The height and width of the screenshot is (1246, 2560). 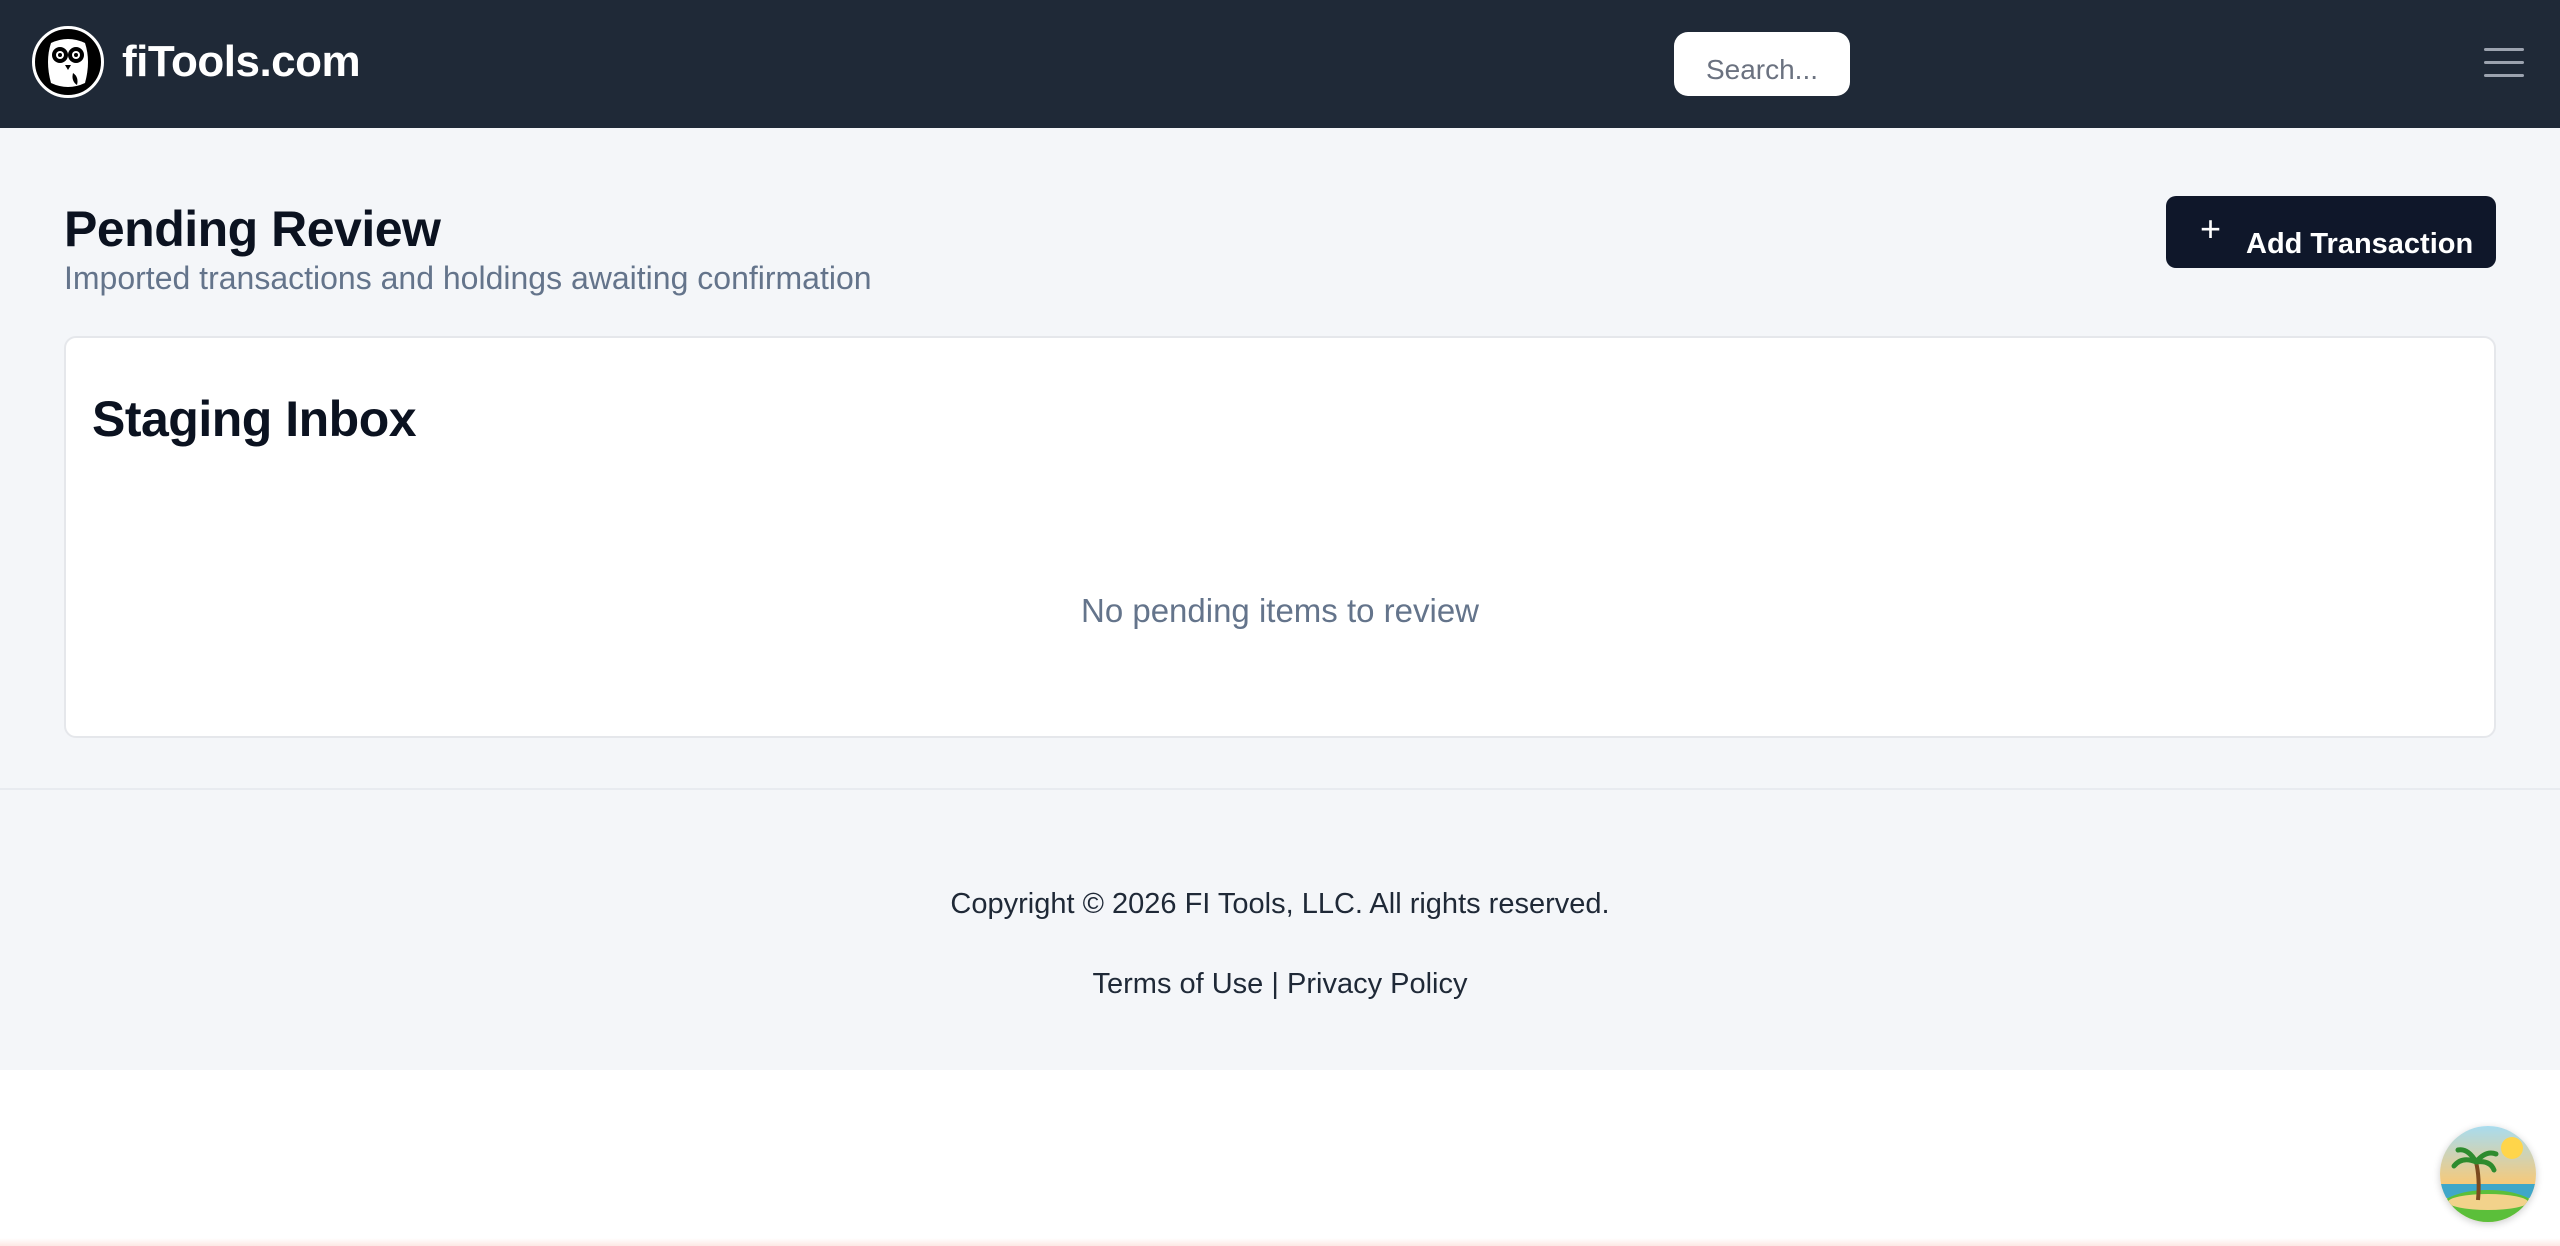 I want to click on add-transaction-button: + Add Transaction, so click(x=2331, y=232).